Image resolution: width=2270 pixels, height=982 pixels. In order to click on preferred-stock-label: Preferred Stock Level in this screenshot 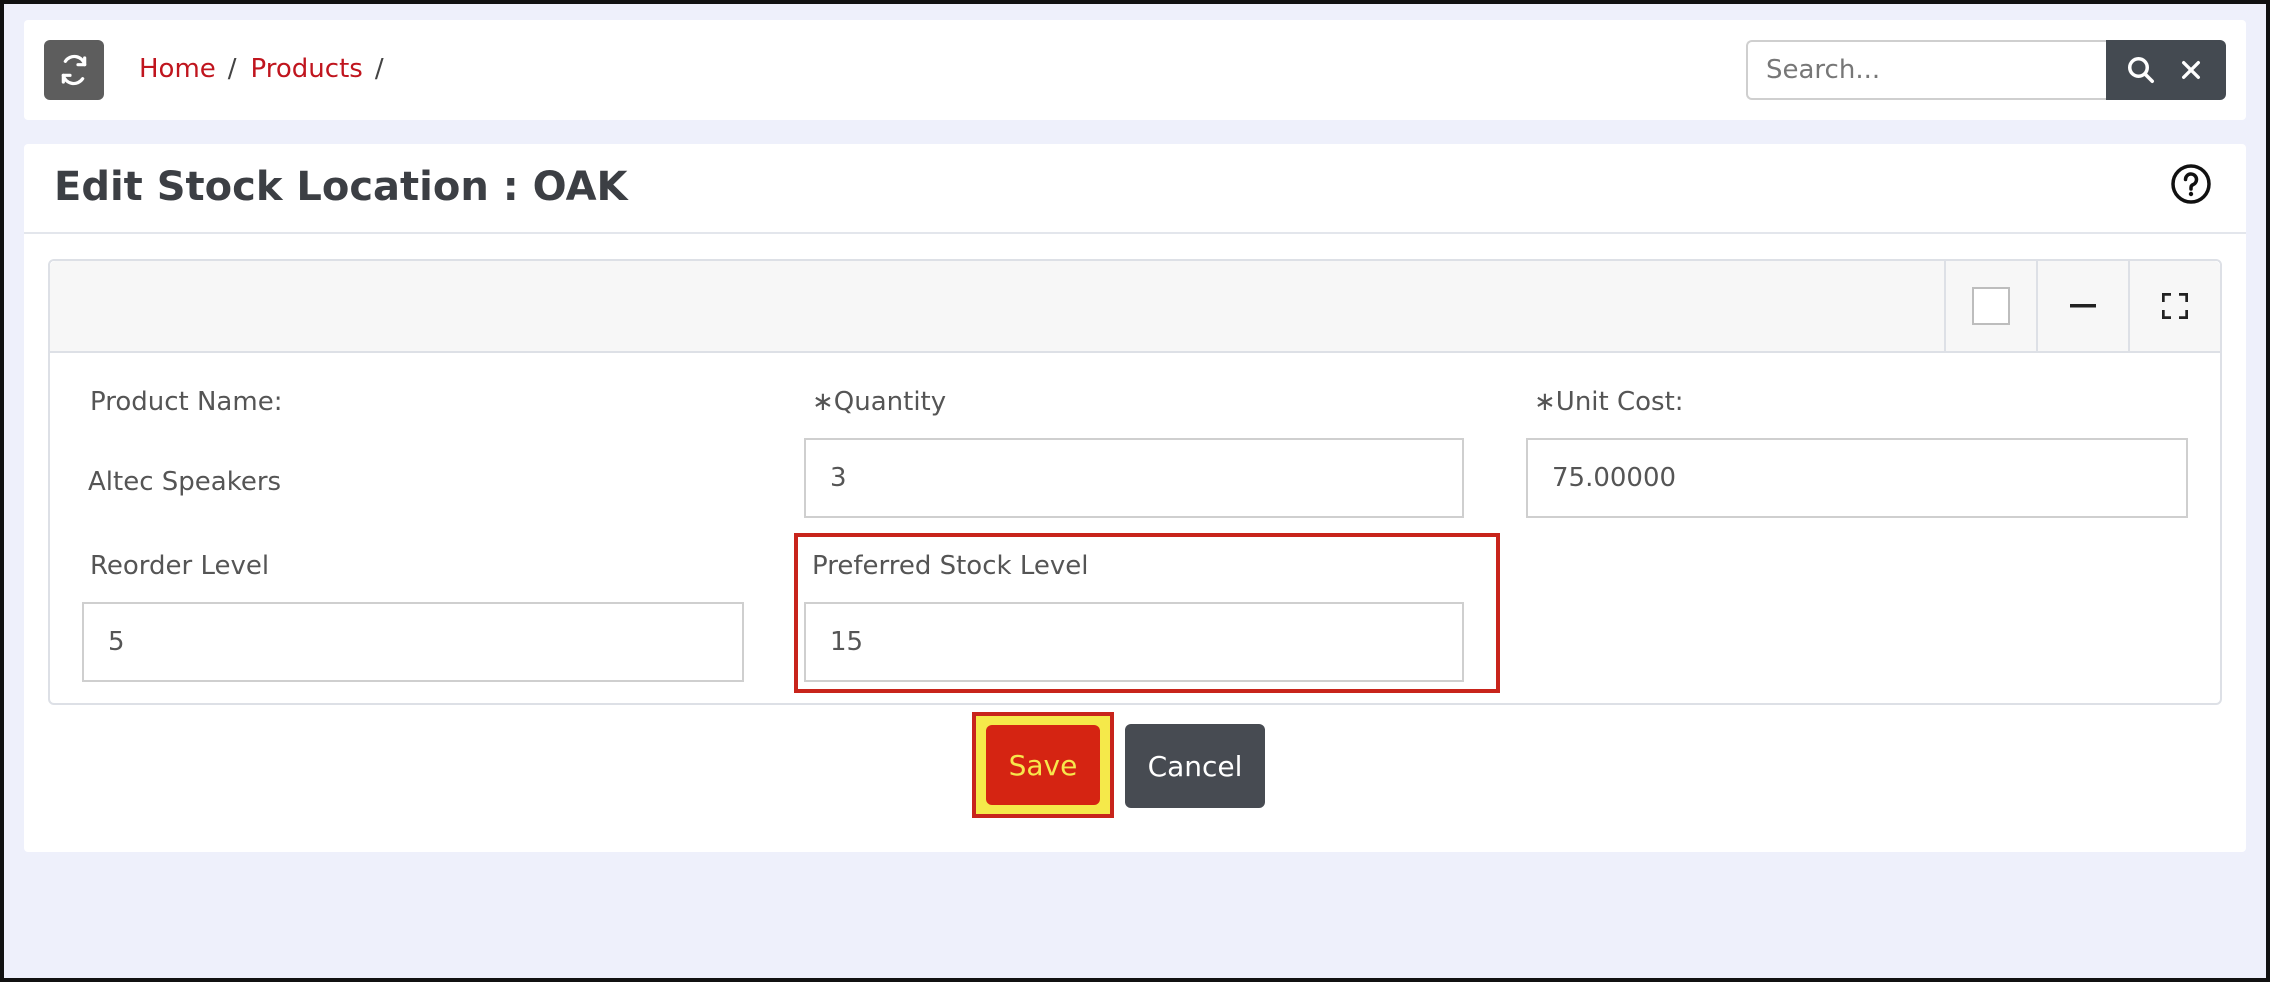, I will do `click(950, 566)`.